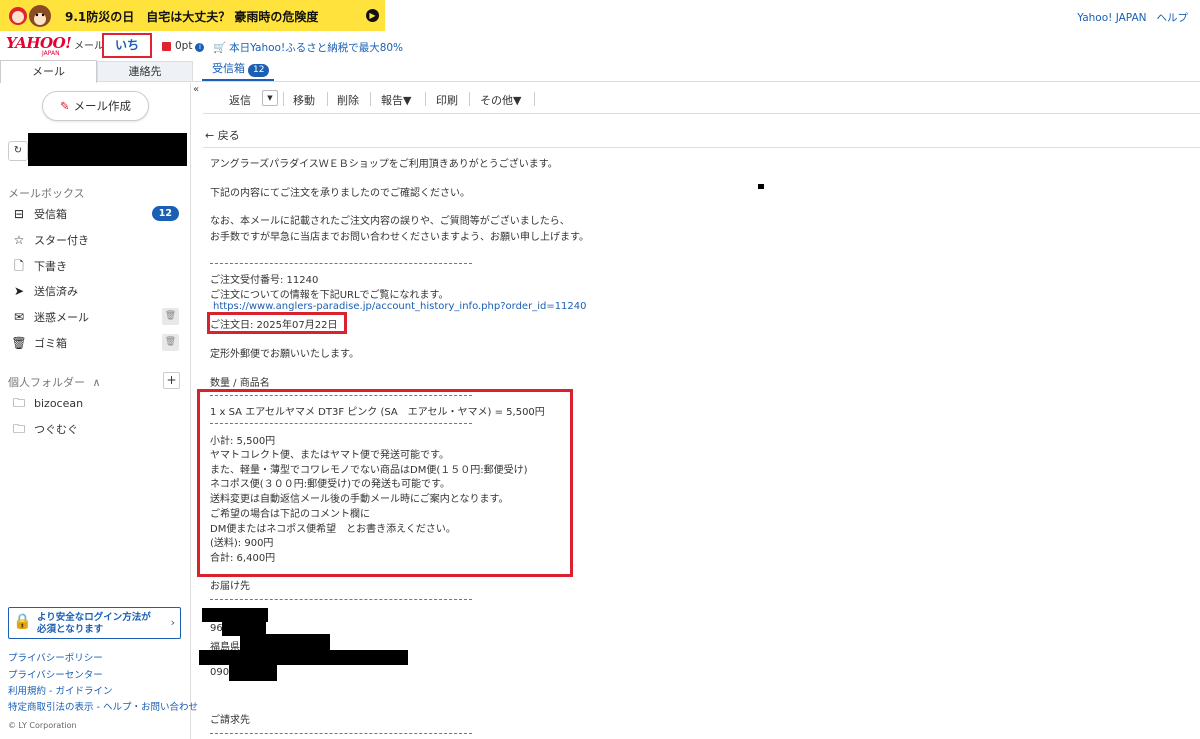 The width and height of the screenshot is (1200, 739). Describe the element at coordinates (200, 47) in the screenshot. I see `info-icon: i` at that location.